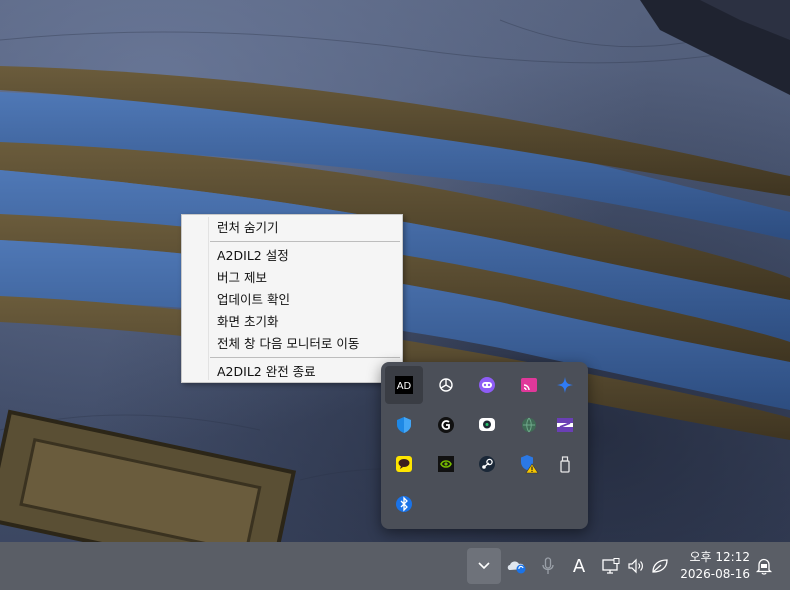 This screenshot has width=790, height=590. I want to click on messenger-icon, so click(487, 425).